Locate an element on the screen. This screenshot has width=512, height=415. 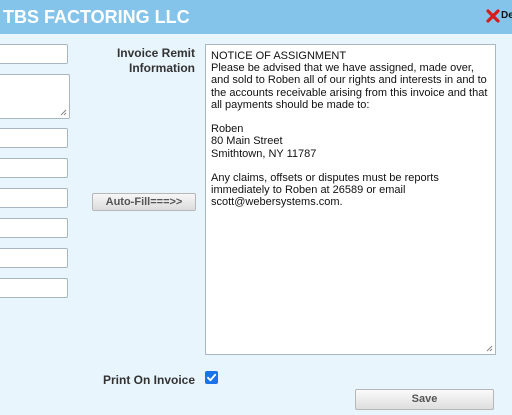
field-2-input is located at coordinates (34, 138).